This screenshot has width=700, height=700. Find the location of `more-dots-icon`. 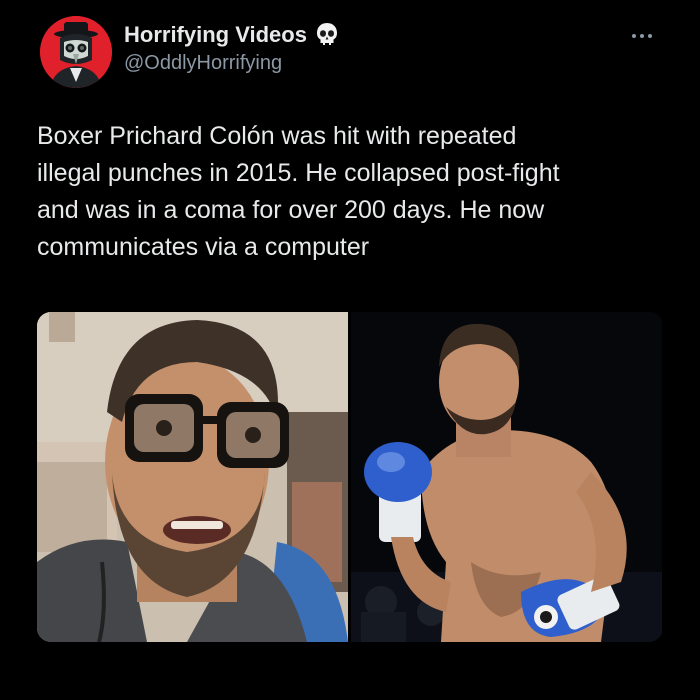

more-dots-icon is located at coordinates (642, 36).